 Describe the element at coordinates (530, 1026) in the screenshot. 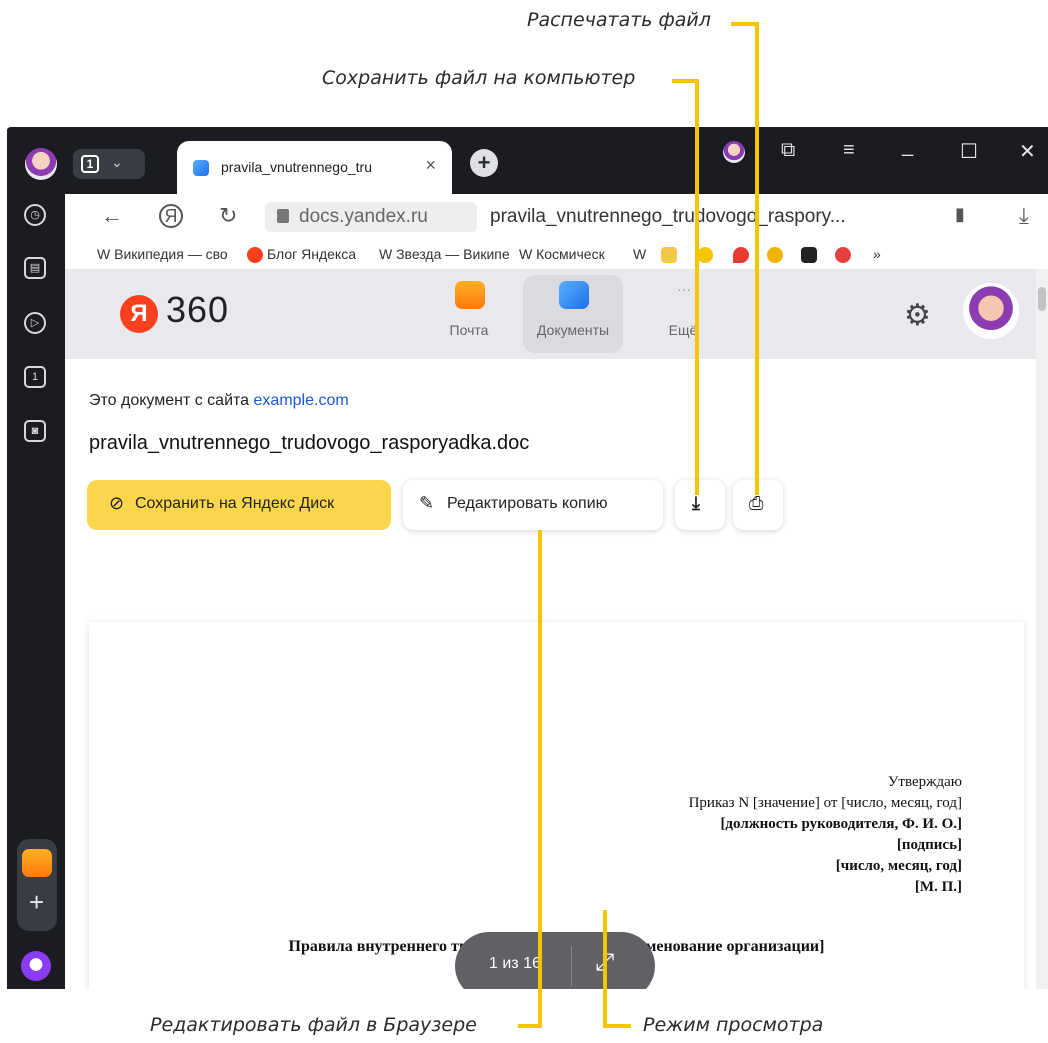

I see `callout-line-edit-h` at that location.